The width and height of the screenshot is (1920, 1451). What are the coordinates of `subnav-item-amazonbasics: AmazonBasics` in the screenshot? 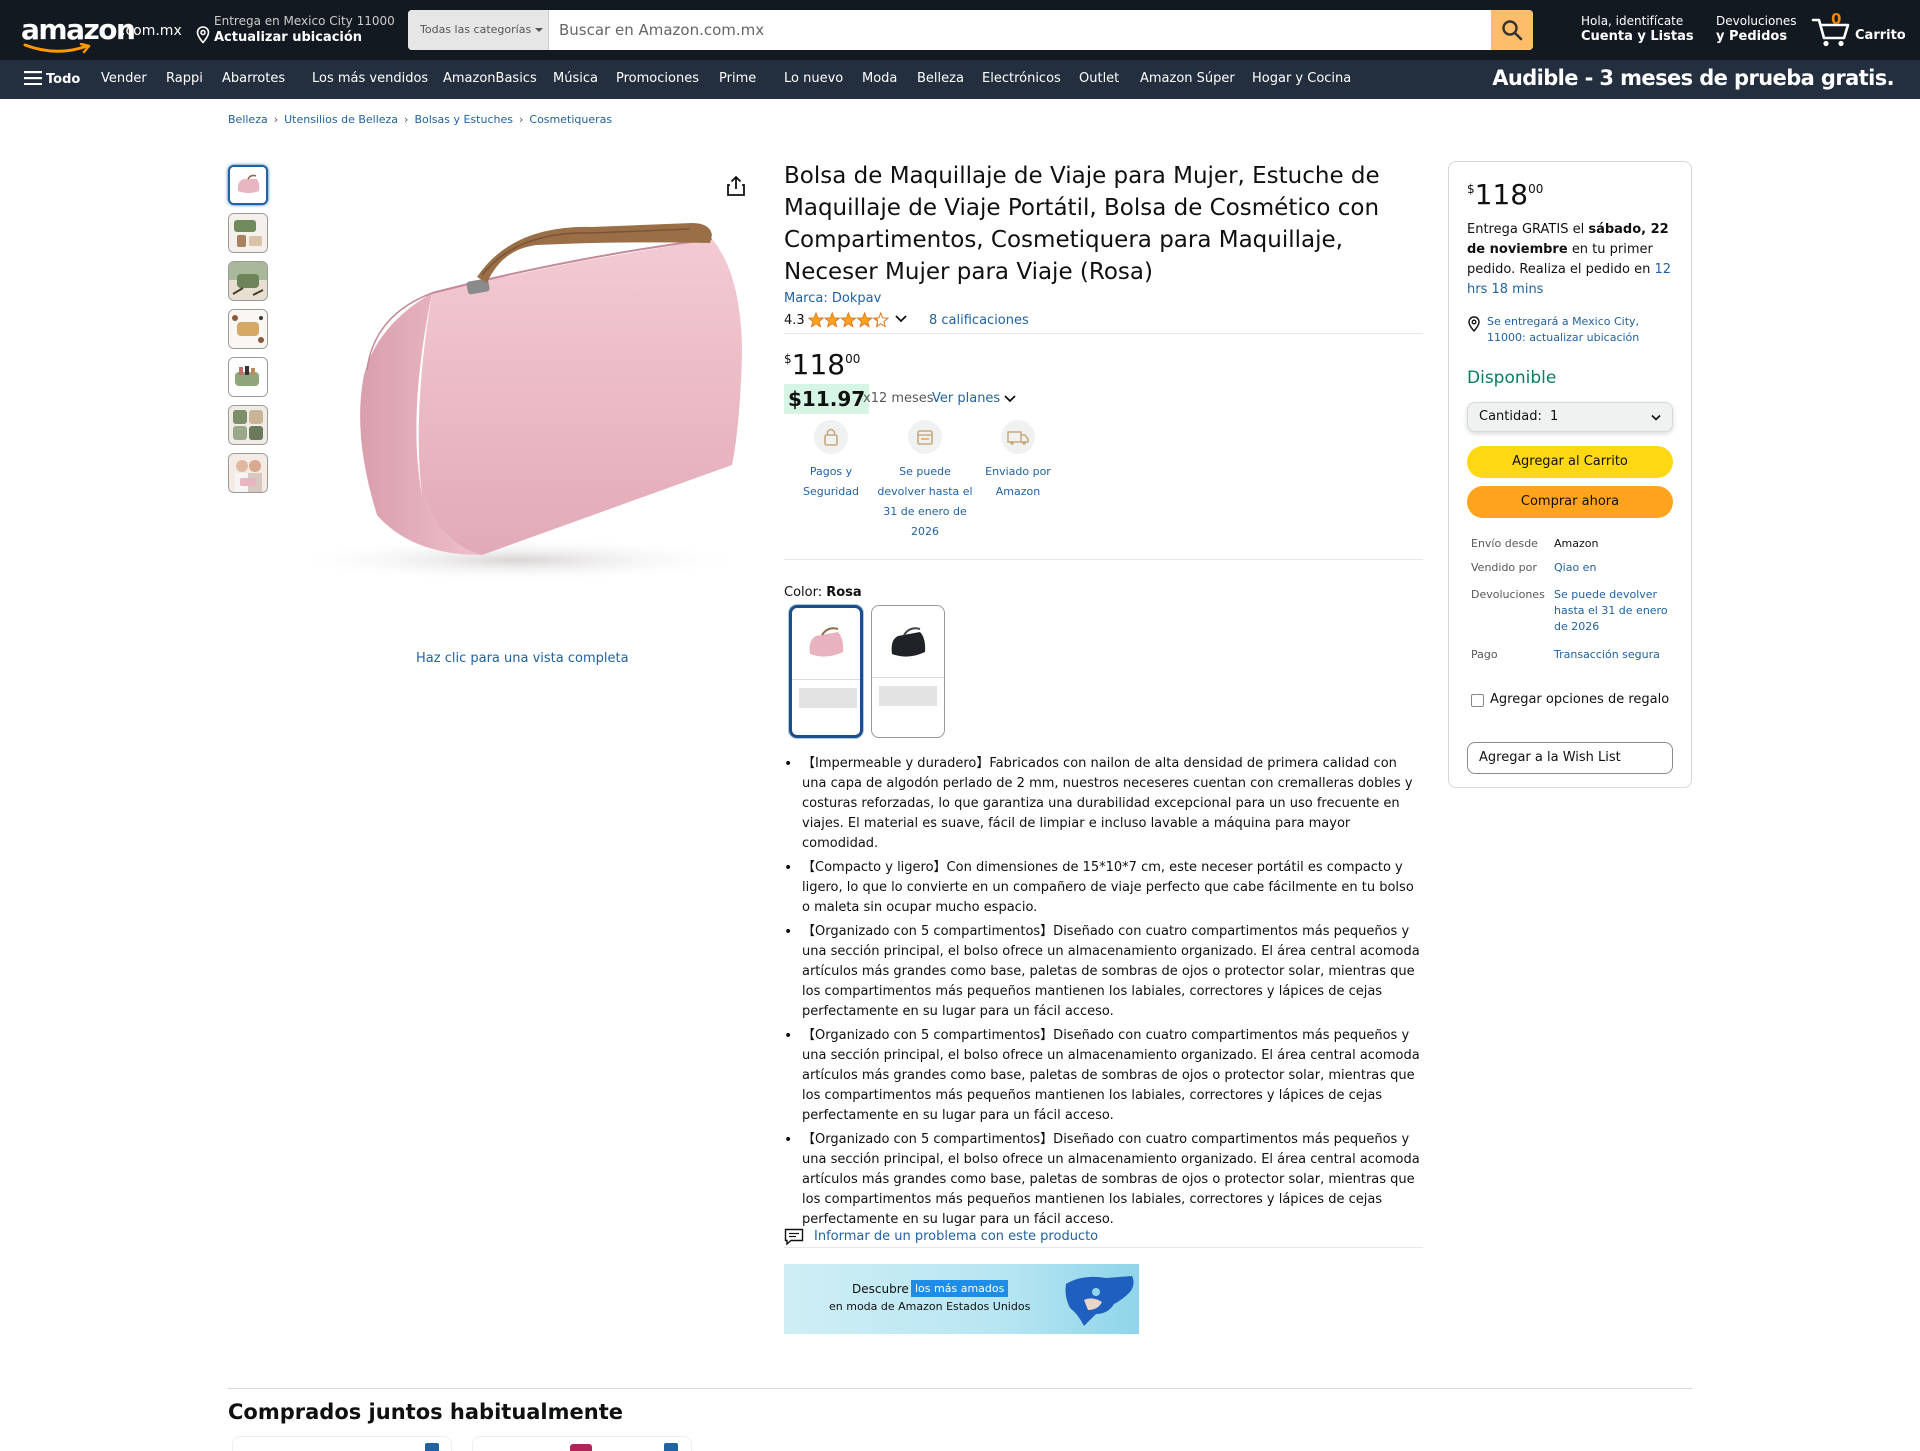 It's located at (490, 78).